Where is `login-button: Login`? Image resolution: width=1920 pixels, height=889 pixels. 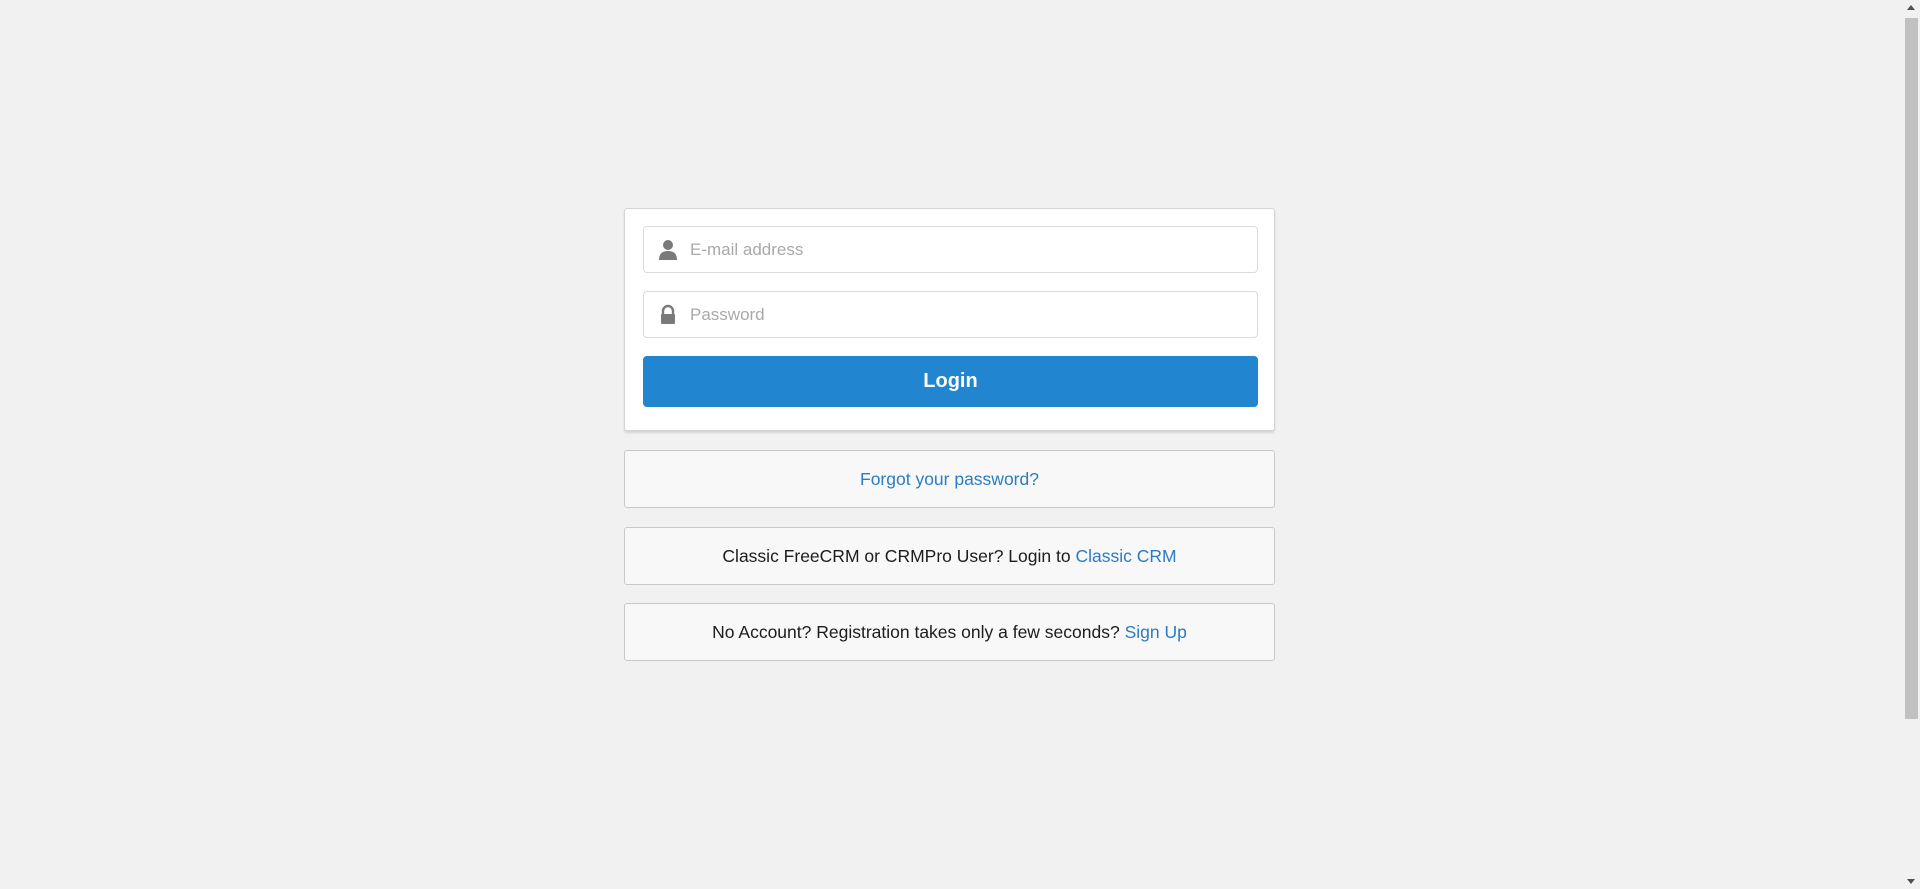
login-button: Login is located at coordinates (950, 381).